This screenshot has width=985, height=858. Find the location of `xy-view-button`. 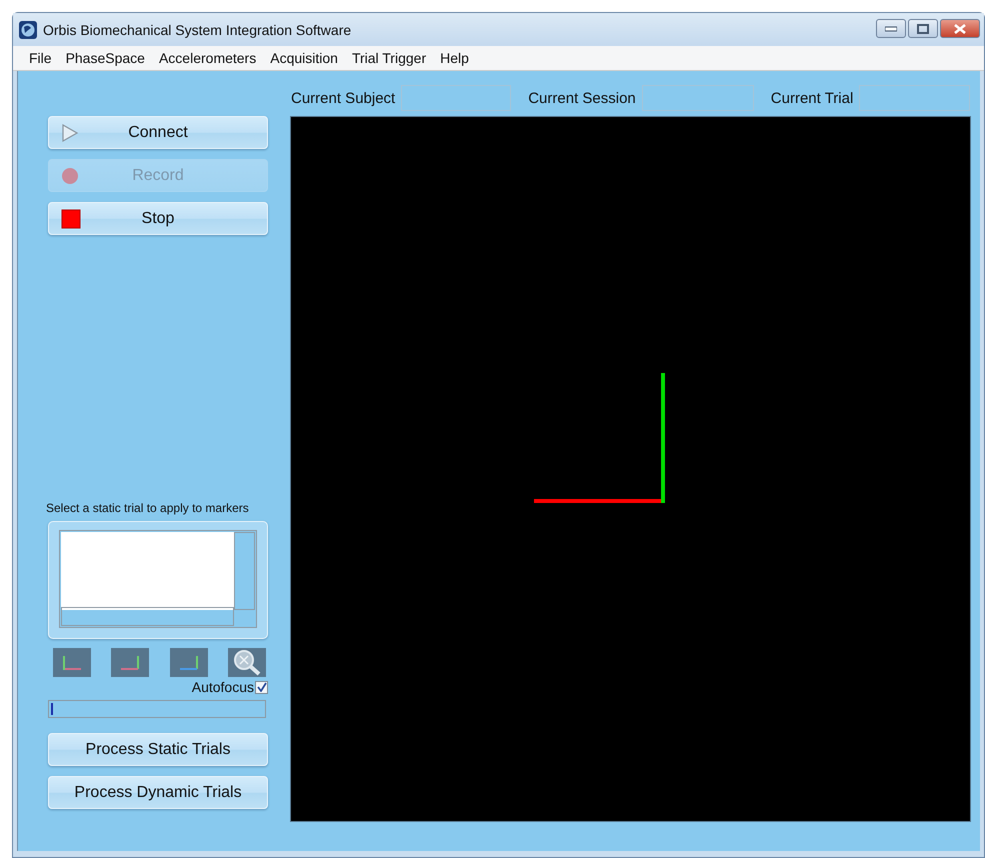

xy-view-button is located at coordinates (72, 662).